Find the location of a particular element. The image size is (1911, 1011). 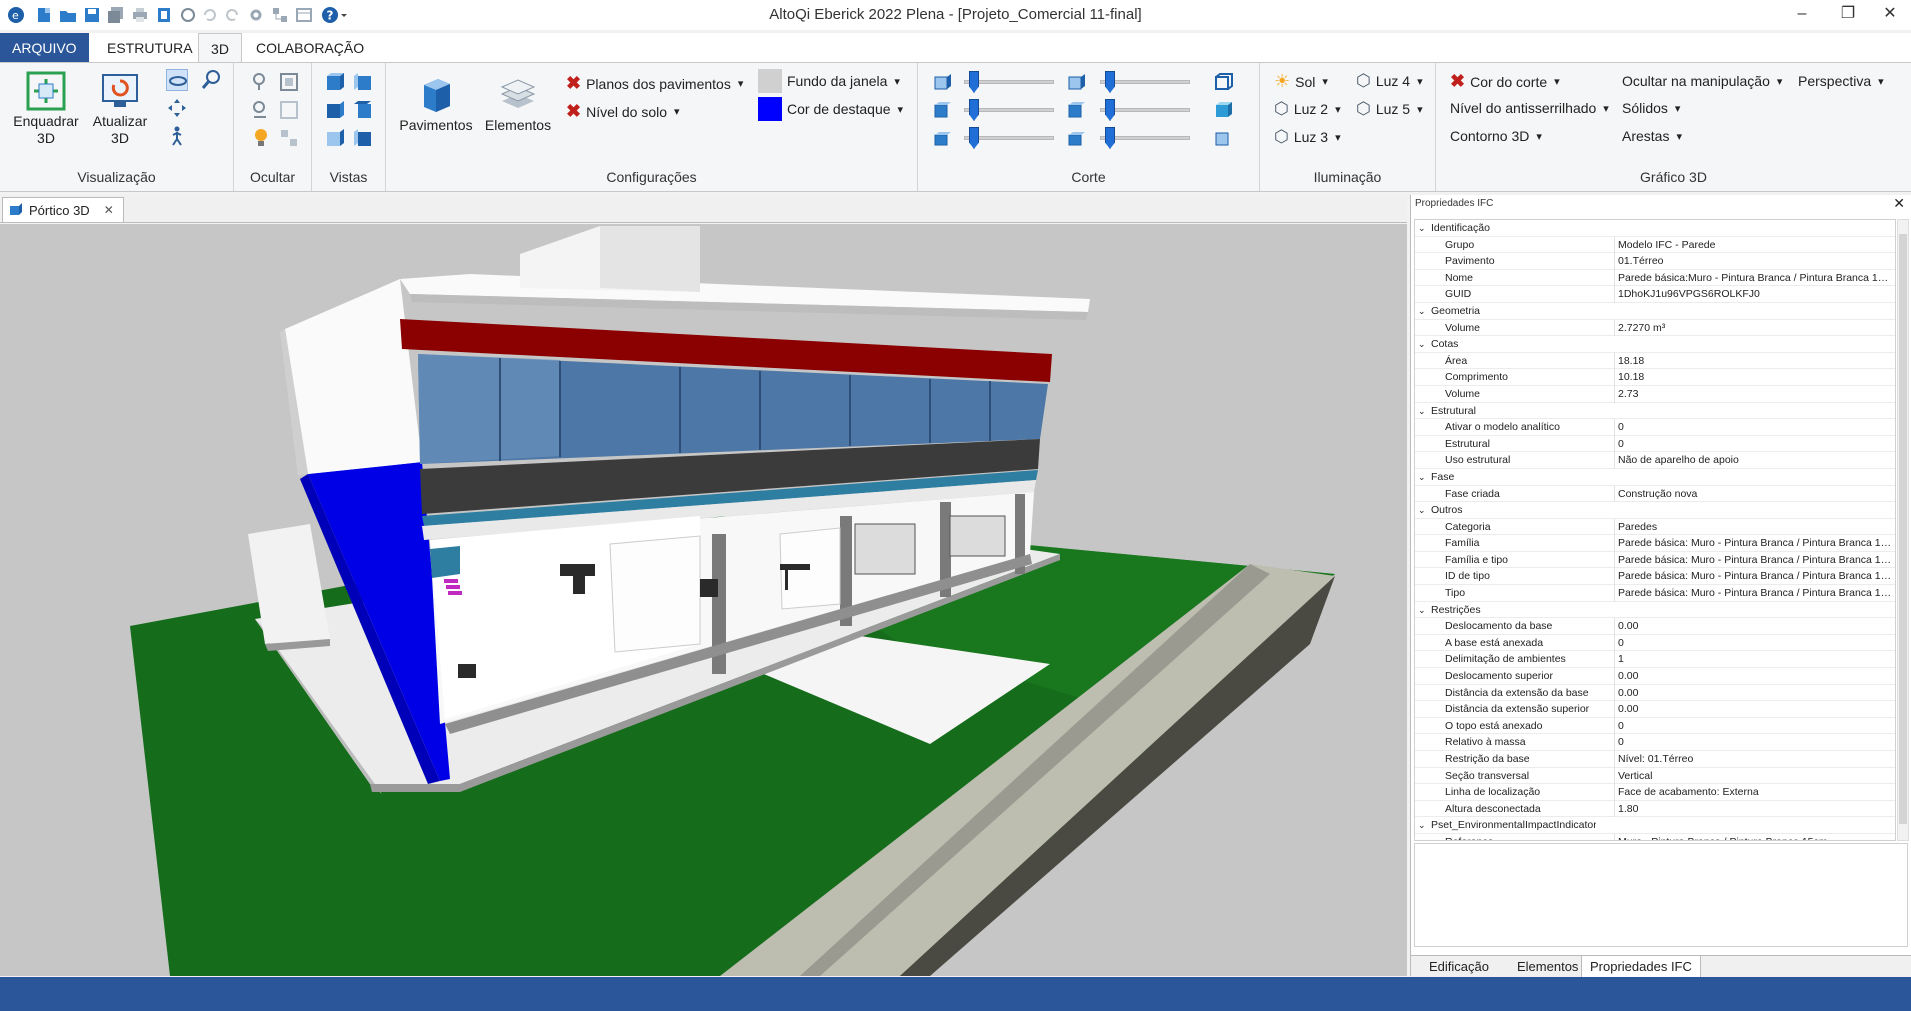

tab-arquivo: ARQUIVO is located at coordinates (44, 48).